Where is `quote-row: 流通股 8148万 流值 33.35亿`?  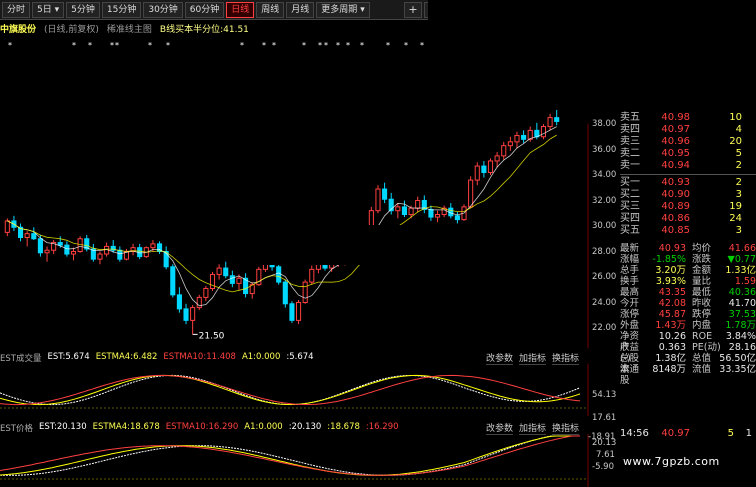
quote-row: 流通股 8148万 流值 33.35亿 is located at coordinates (688, 375).